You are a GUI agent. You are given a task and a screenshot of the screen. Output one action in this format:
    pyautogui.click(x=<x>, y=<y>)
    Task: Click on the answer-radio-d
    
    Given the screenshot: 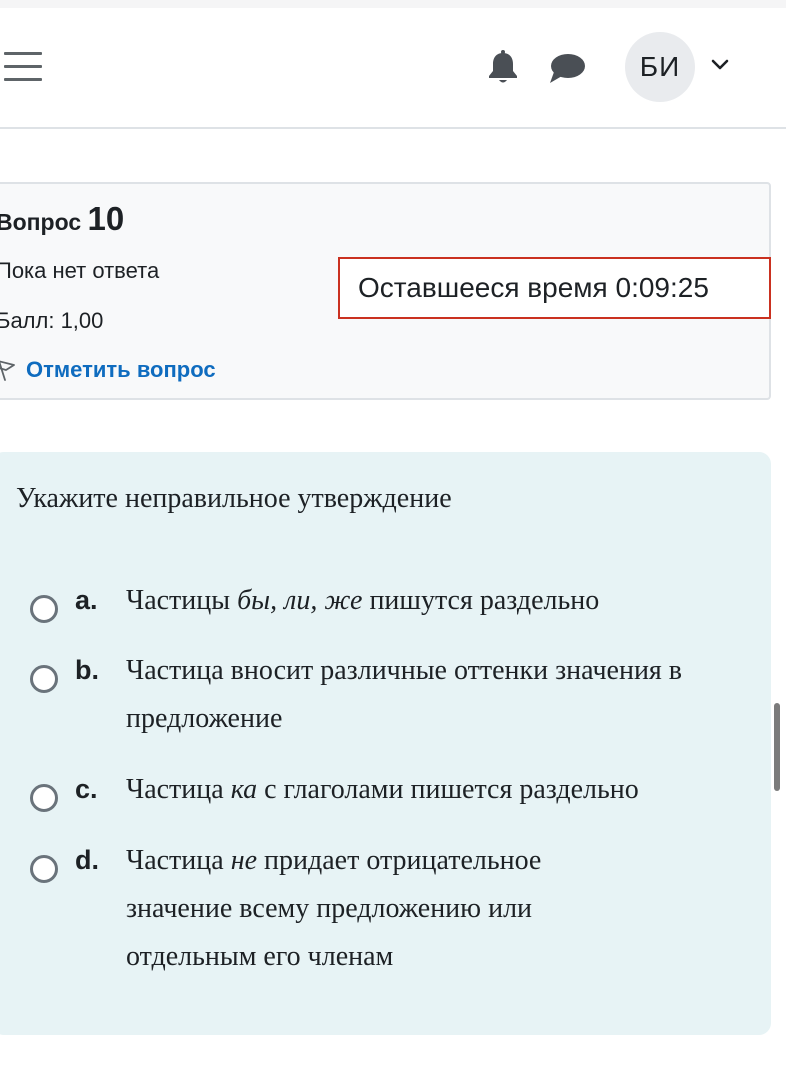 What is the action you would take?
    pyautogui.click(x=44, y=869)
    